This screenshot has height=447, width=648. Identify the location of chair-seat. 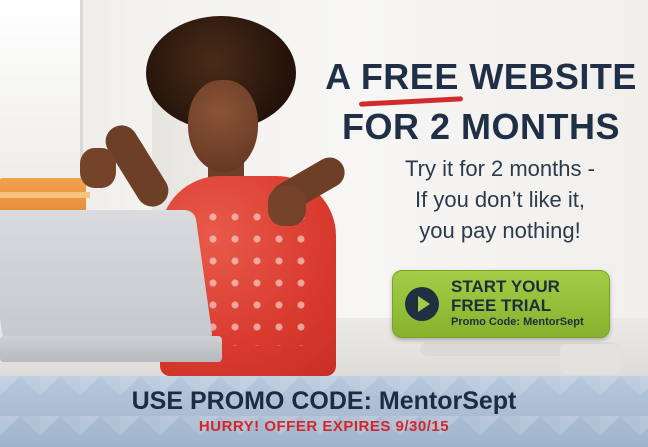
(590, 359).